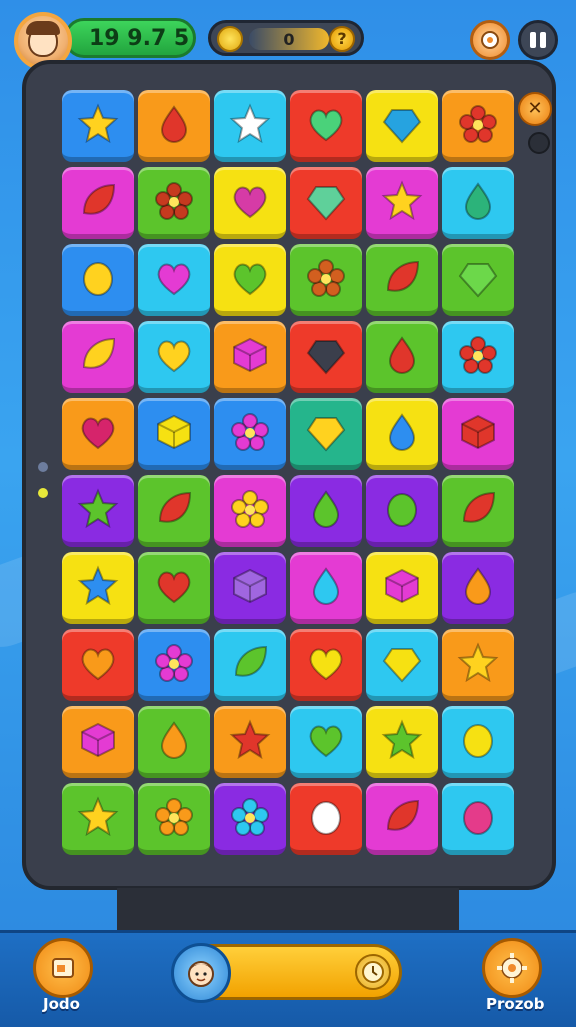  Describe the element at coordinates (326, 357) in the screenshot. I see `tile-r4-c4` at that location.